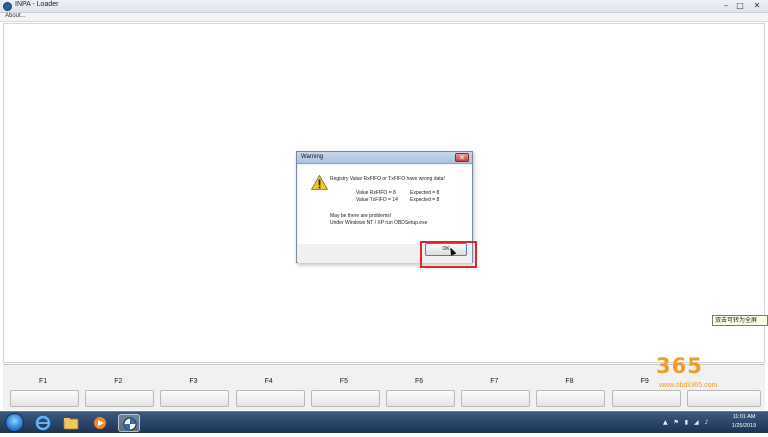 The height and width of the screenshot is (437, 768). Describe the element at coordinates (343, 381) in the screenshot. I see `fkey-label-f5: F5` at that location.